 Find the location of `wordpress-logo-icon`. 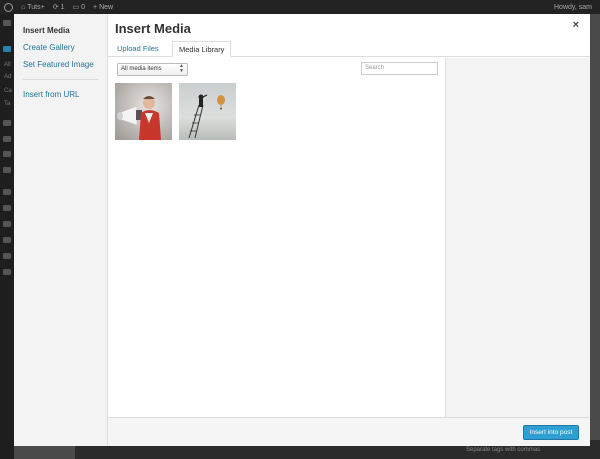

wordpress-logo-icon is located at coordinates (8, 7).